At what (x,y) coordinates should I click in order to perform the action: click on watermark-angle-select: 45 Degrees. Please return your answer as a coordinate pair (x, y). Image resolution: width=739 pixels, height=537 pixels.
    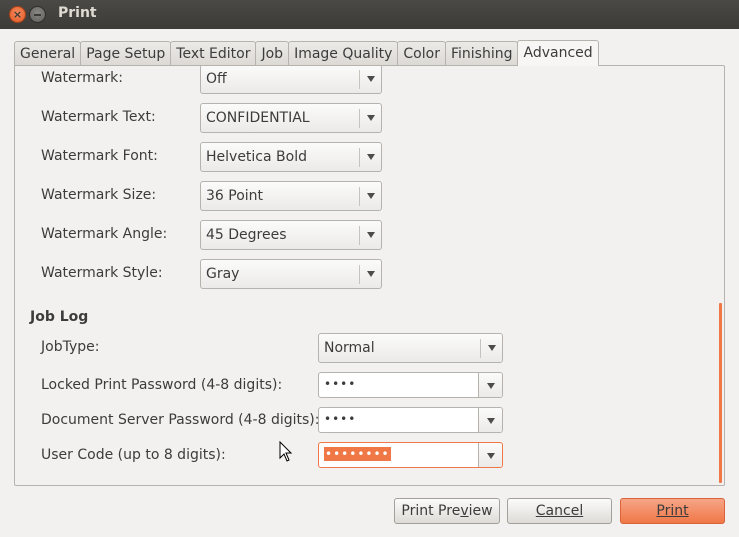
    Looking at the image, I should click on (291, 235).